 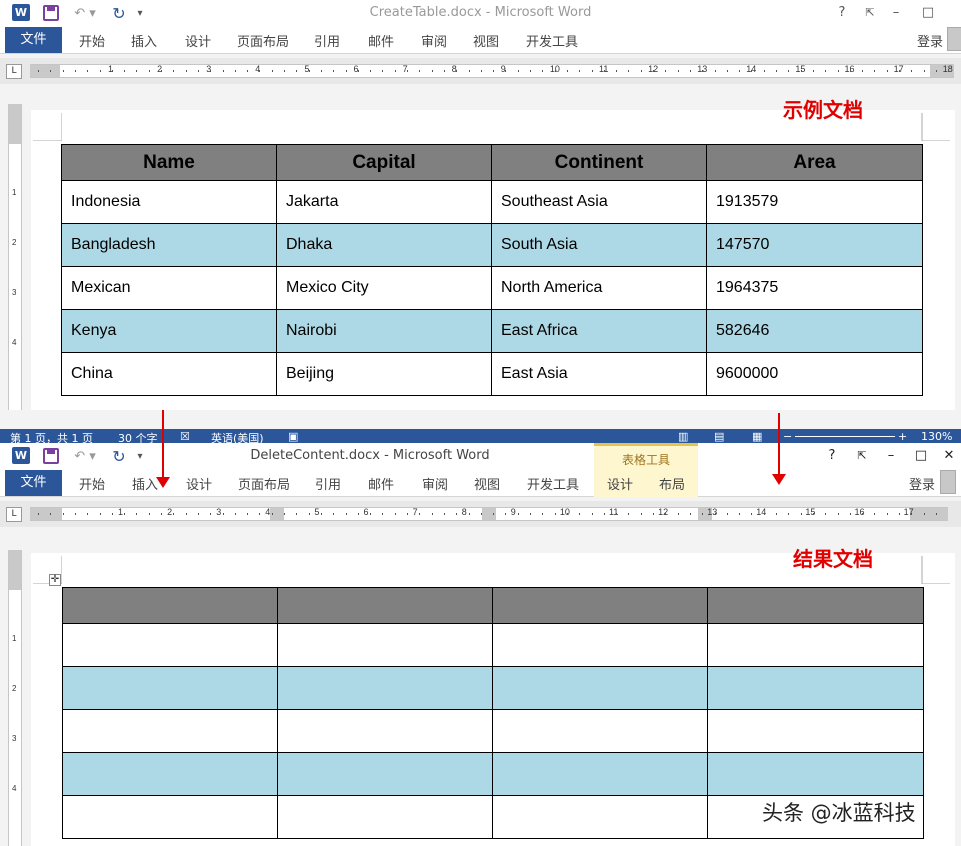 What do you see at coordinates (489, 514) in the screenshot?
I see `horizontal-ruler: 1 2 3 4 5 6 7 8 9 10 11 12 13 14 15 16 17` at bounding box center [489, 514].